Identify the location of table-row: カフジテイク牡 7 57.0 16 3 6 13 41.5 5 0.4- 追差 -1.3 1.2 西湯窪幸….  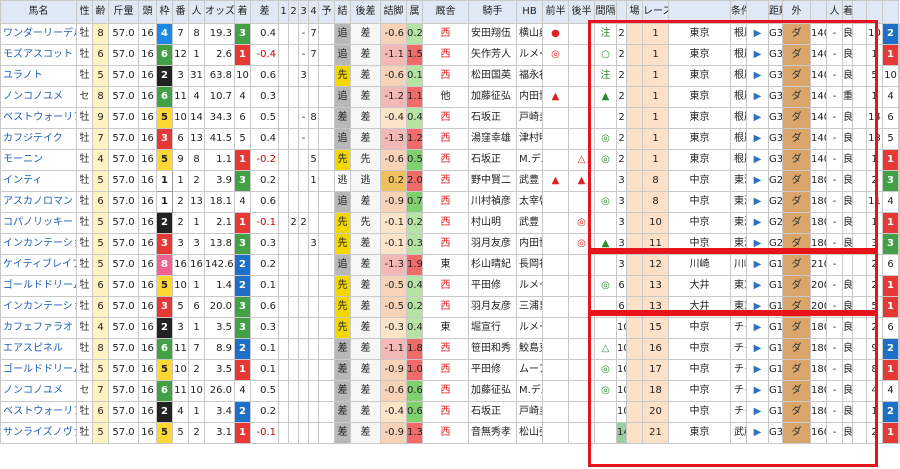
(450, 139).